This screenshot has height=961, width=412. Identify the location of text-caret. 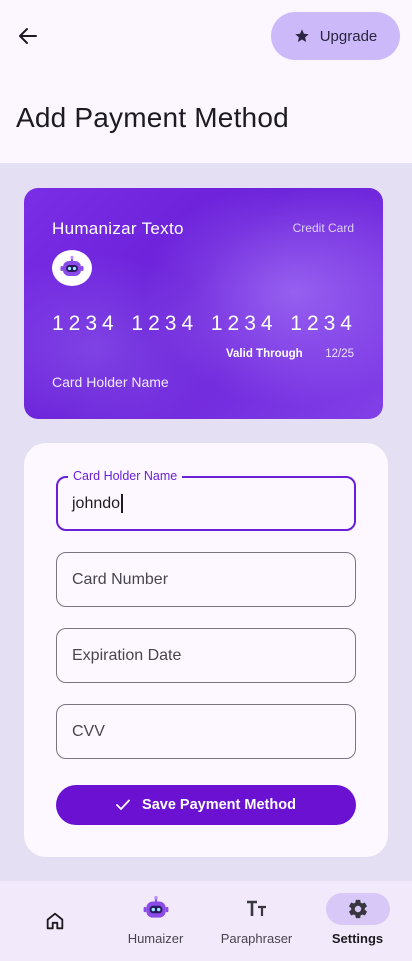
(122, 503).